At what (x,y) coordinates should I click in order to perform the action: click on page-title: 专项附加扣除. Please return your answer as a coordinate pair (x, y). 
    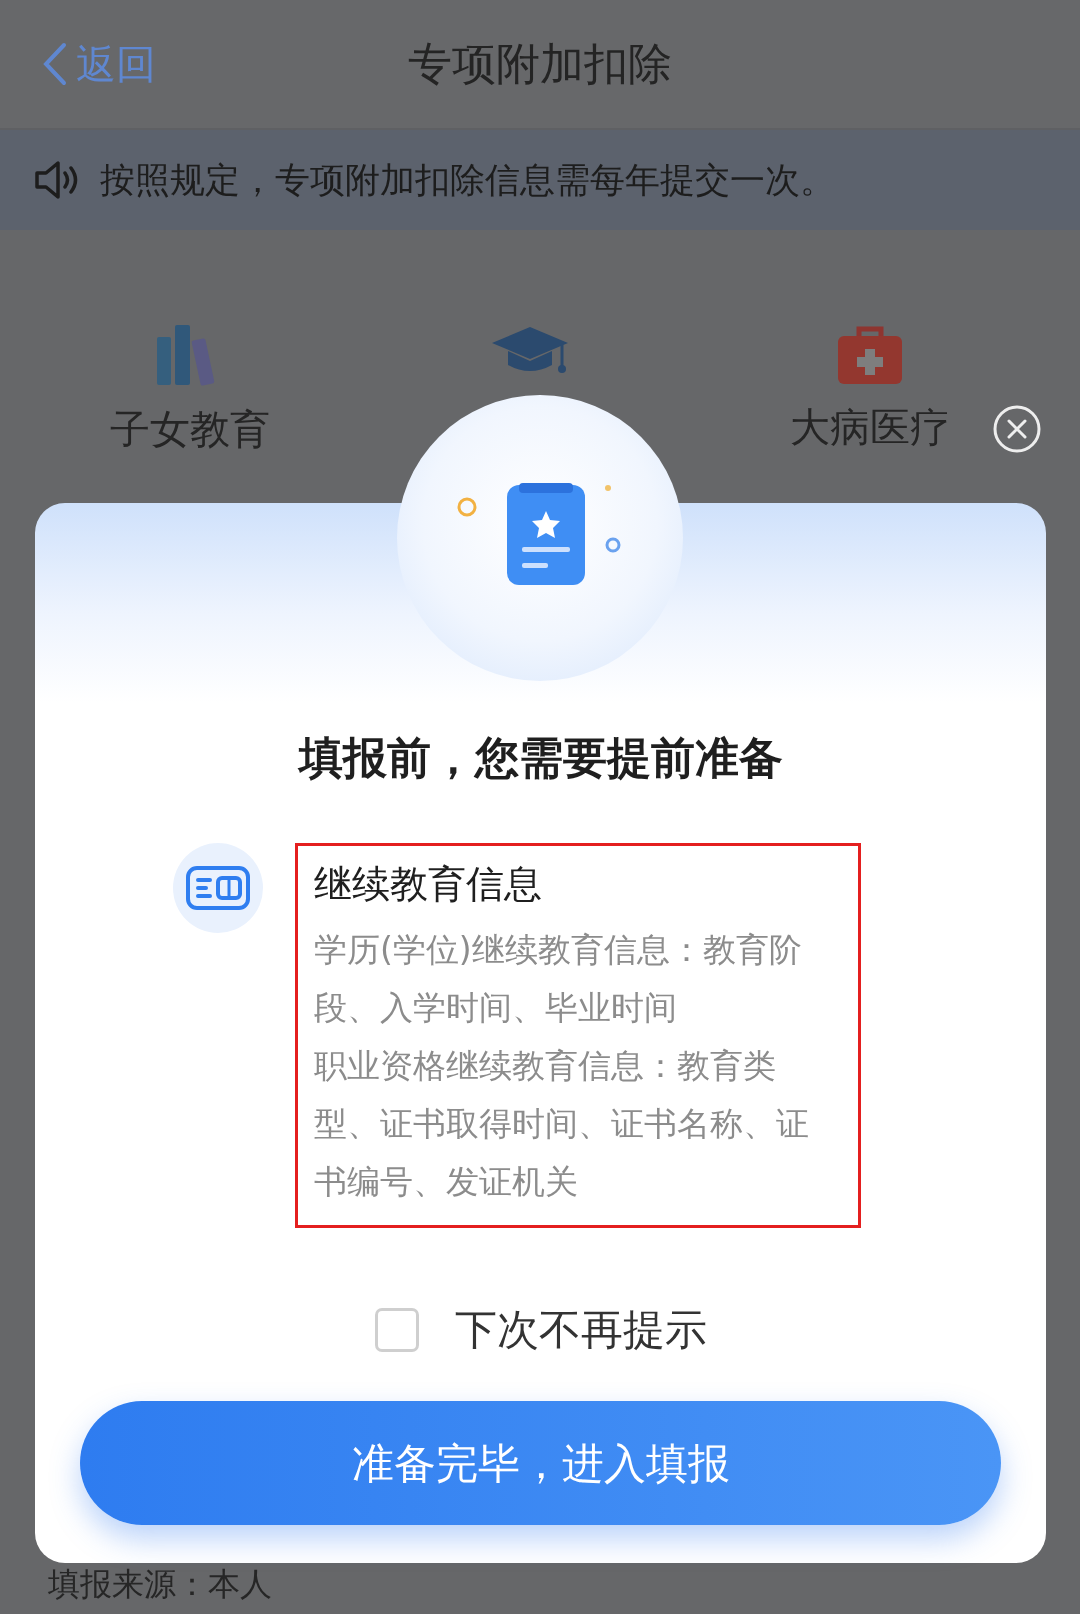
    Looking at the image, I should click on (540, 64).